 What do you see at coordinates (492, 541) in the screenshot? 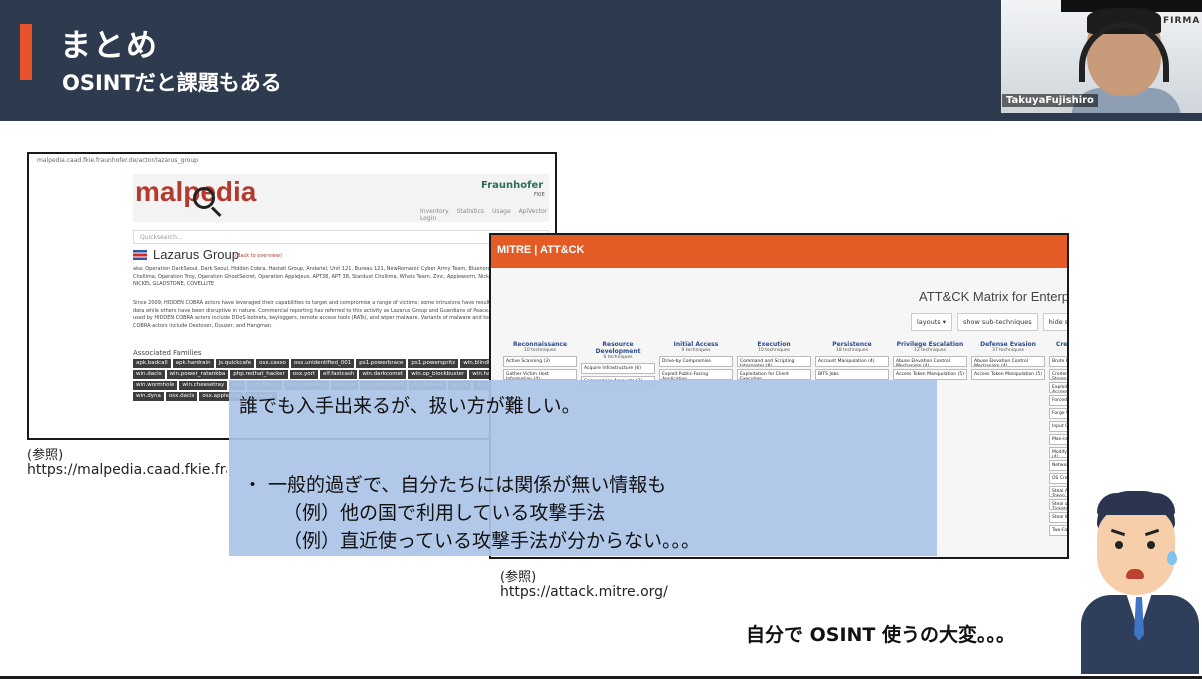
I see `callout-example-2: （例）直近使っている攻撃手法が分からない。。。` at bounding box center [492, 541].